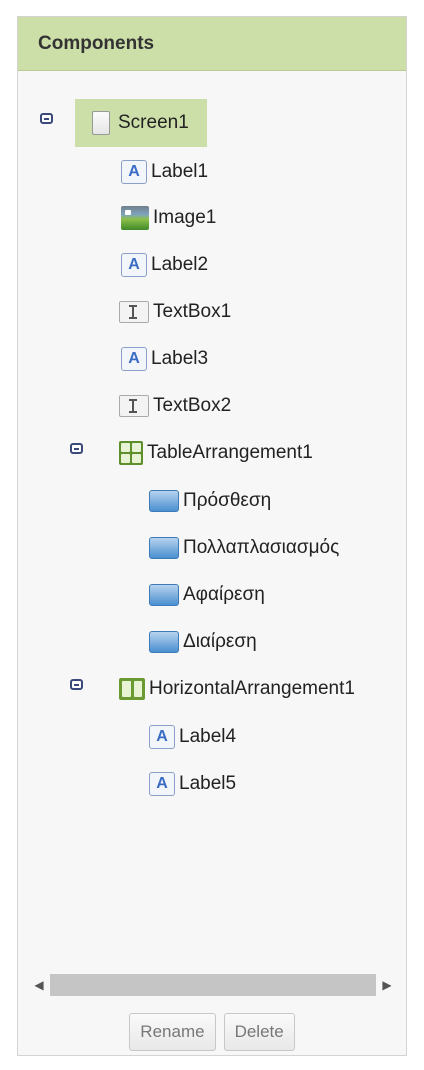 The image size is (424, 1070). What do you see at coordinates (135, 218) in the screenshot?
I see `image-icon` at bounding box center [135, 218].